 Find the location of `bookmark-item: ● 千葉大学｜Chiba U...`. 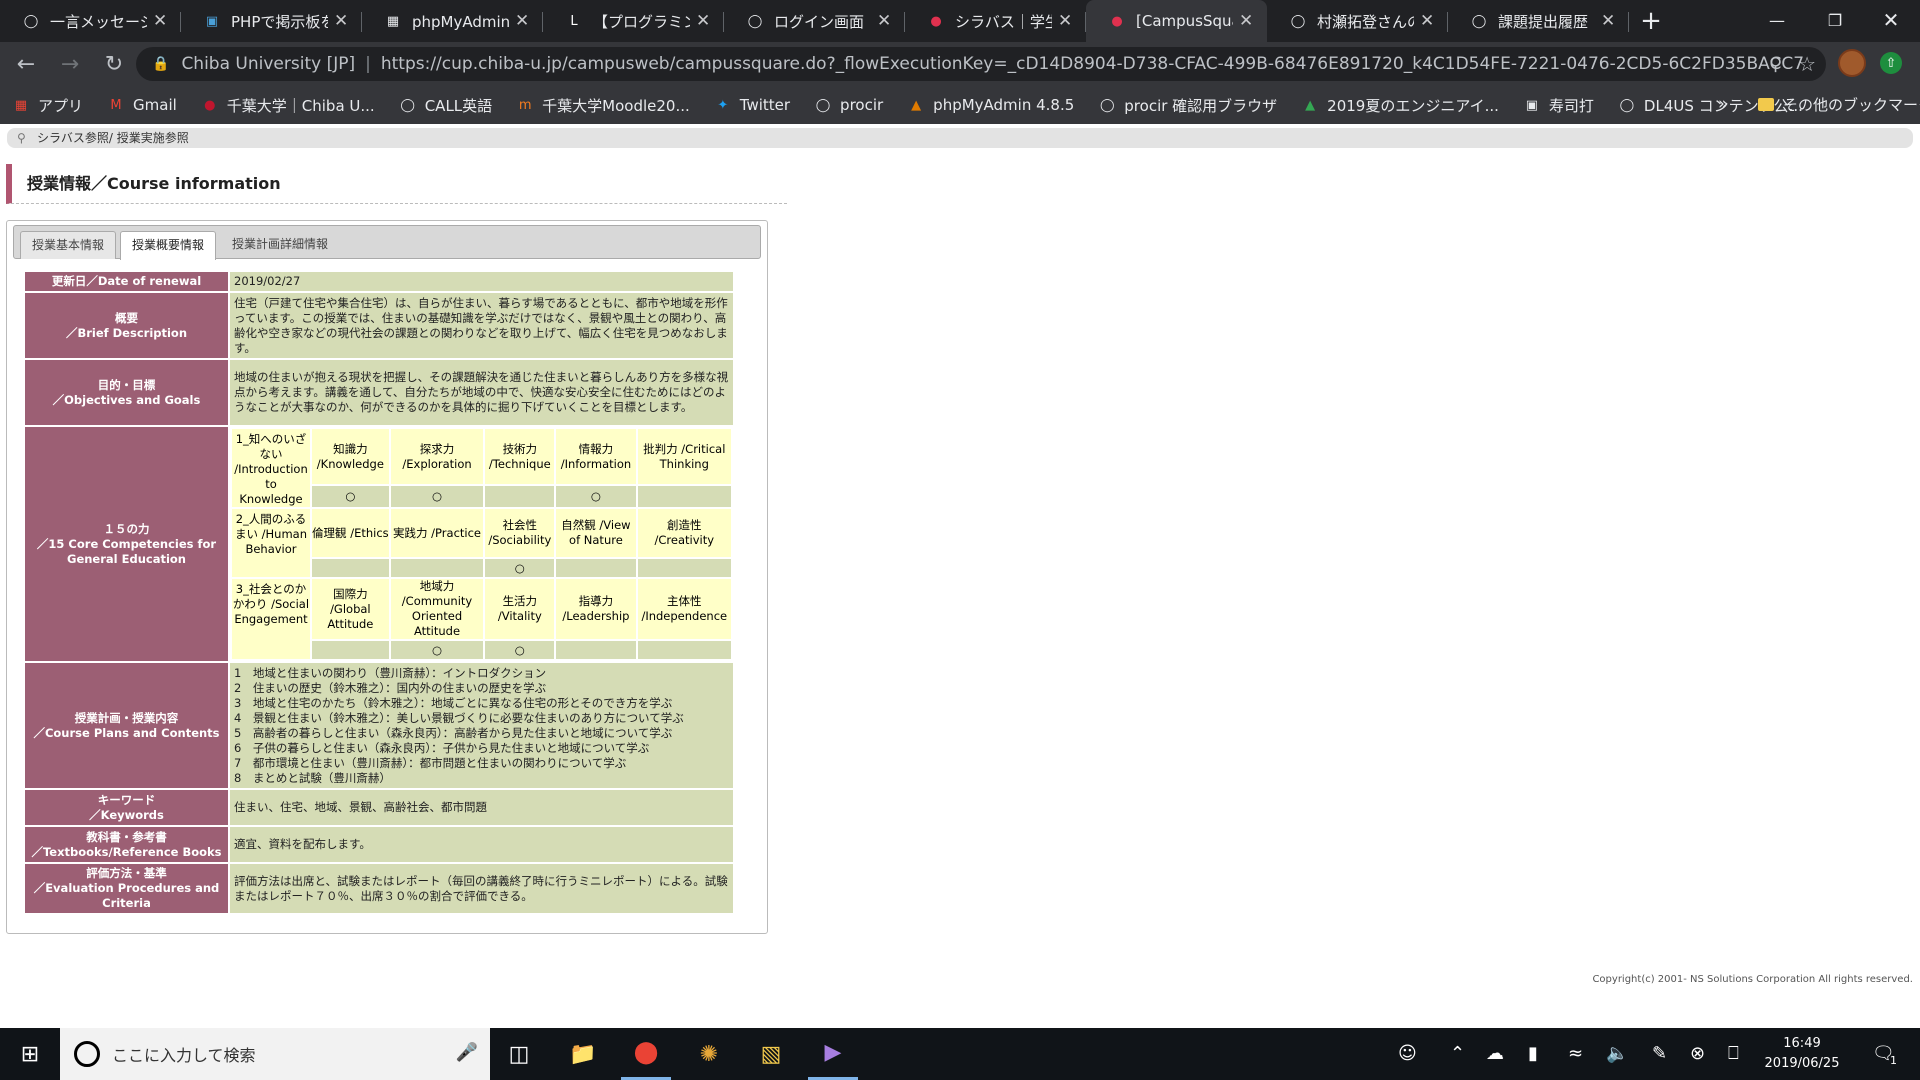

bookmark-item: ● 千葉大学｜Chiba U... is located at coordinates (288, 105).